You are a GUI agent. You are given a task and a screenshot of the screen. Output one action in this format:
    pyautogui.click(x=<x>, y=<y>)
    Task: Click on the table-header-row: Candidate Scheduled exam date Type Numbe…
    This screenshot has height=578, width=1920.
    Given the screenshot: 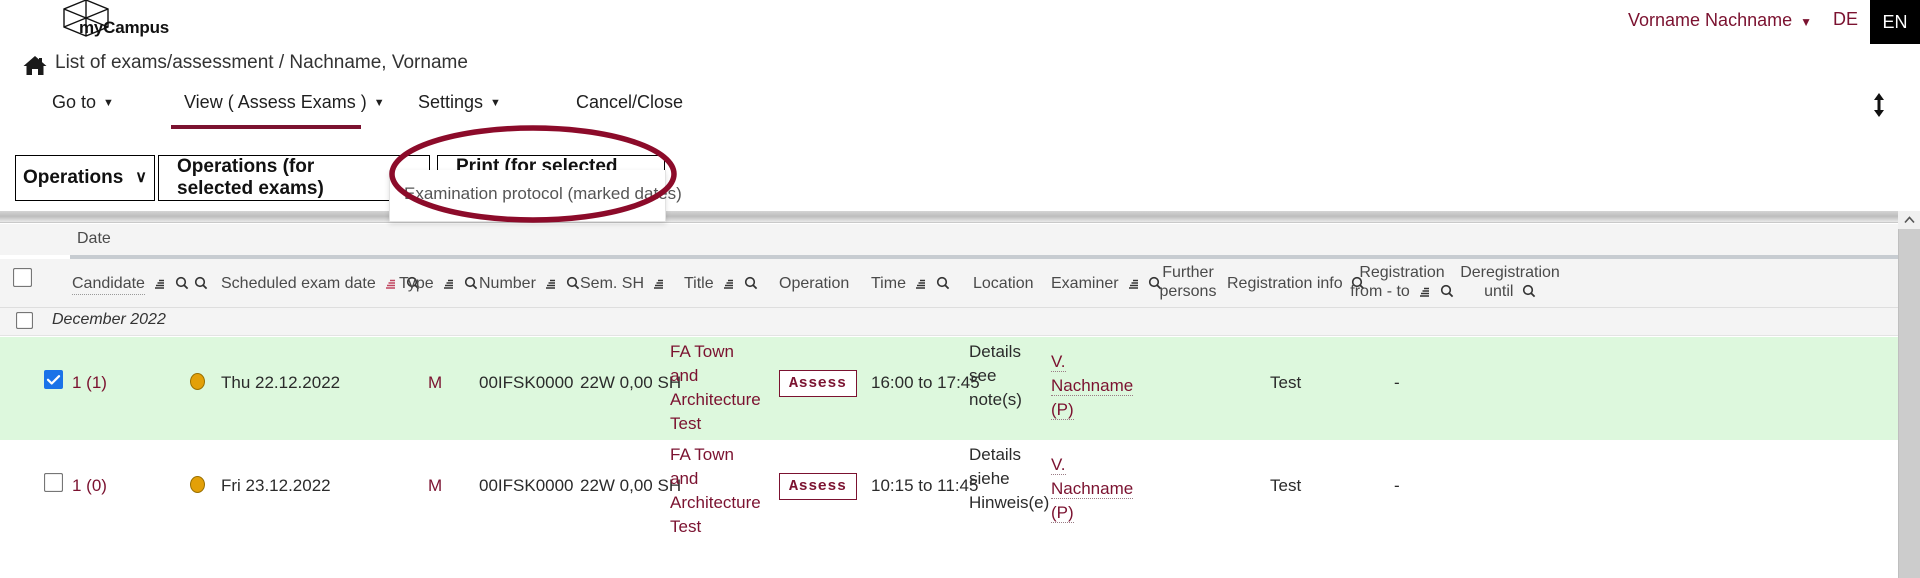 What is the action you would take?
    pyautogui.click(x=949, y=283)
    